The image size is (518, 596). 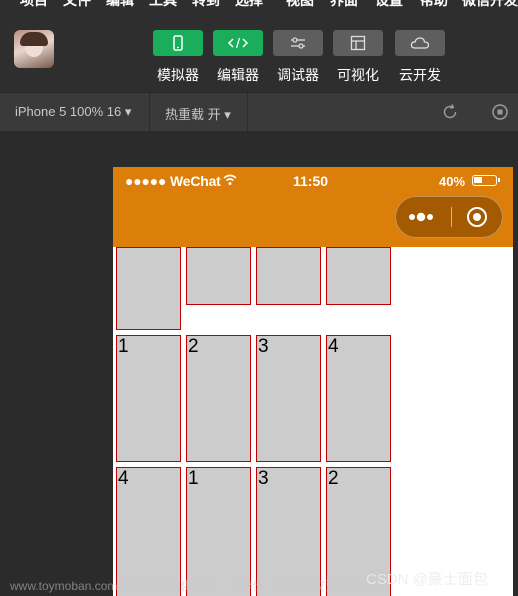 What do you see at coordinates (420, 75) in the screenshot?
I see `cloud-label: 云开发` at bounding box center [420, 75].